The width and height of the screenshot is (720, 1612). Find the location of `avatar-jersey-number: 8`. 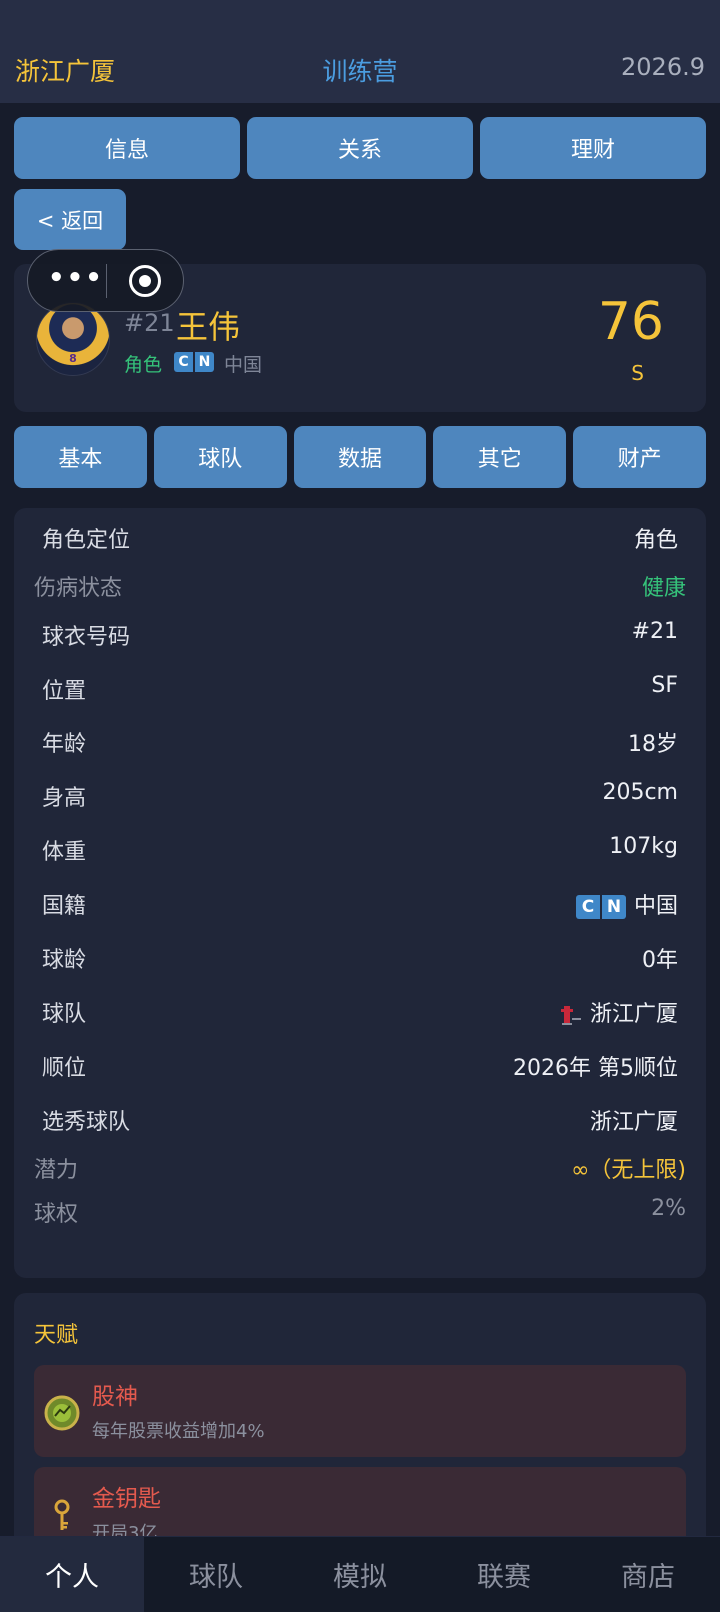

avatar-jersey-number: 8 is located at coordinates (73, 358).